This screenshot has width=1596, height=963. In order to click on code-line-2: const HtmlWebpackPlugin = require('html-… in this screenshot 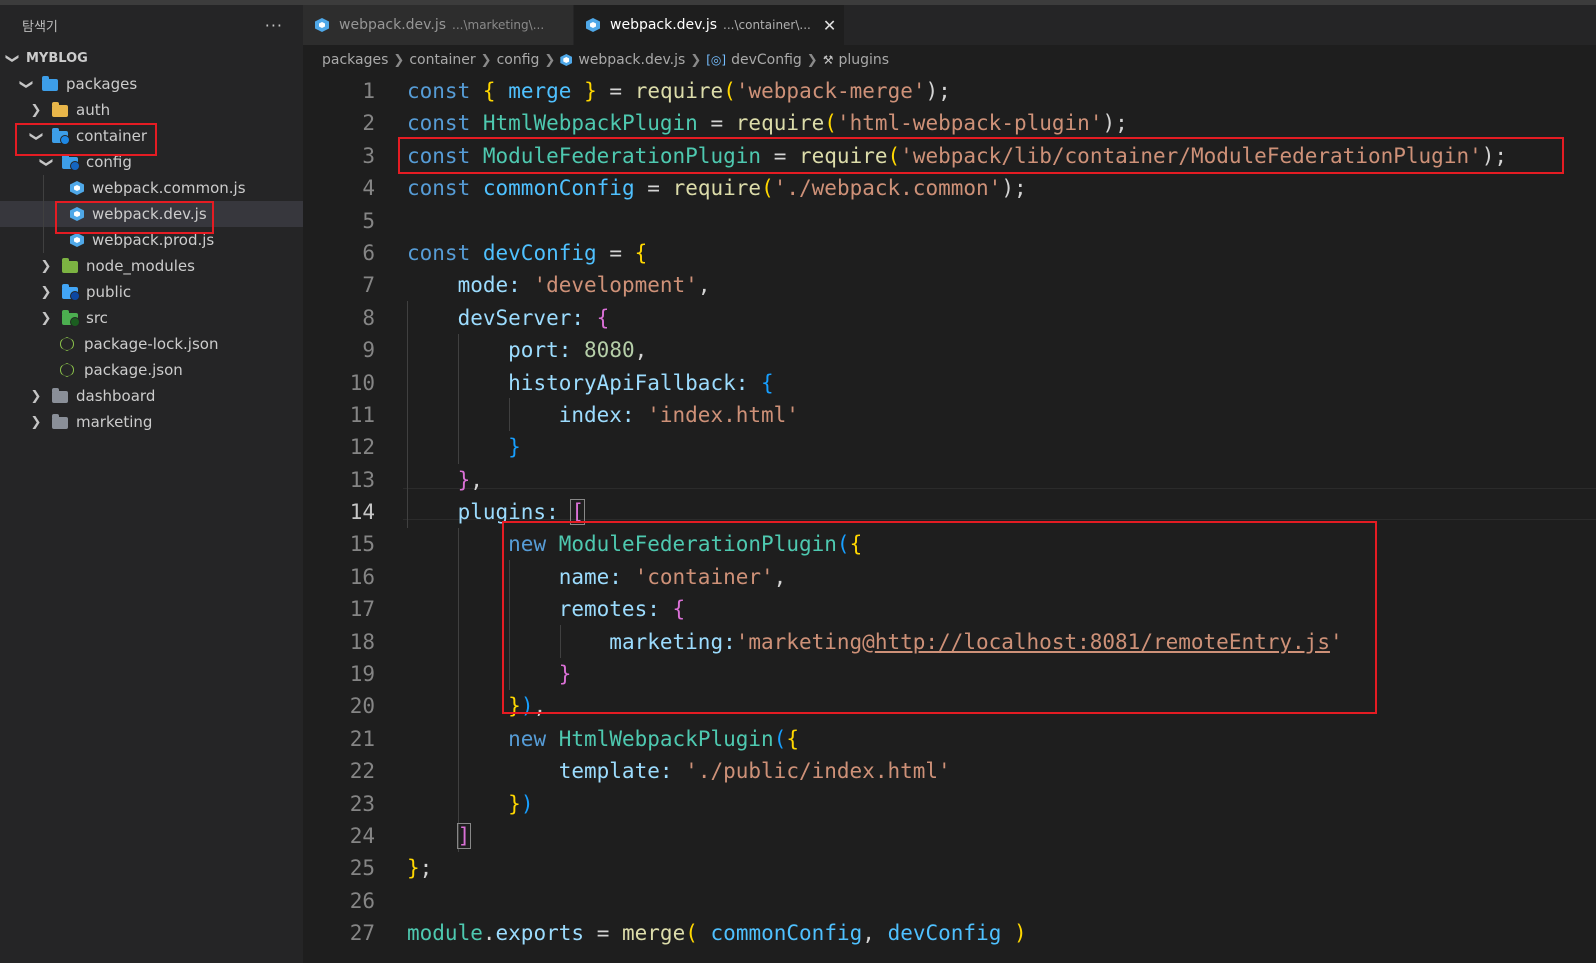, I will do `click(957, 123)`.